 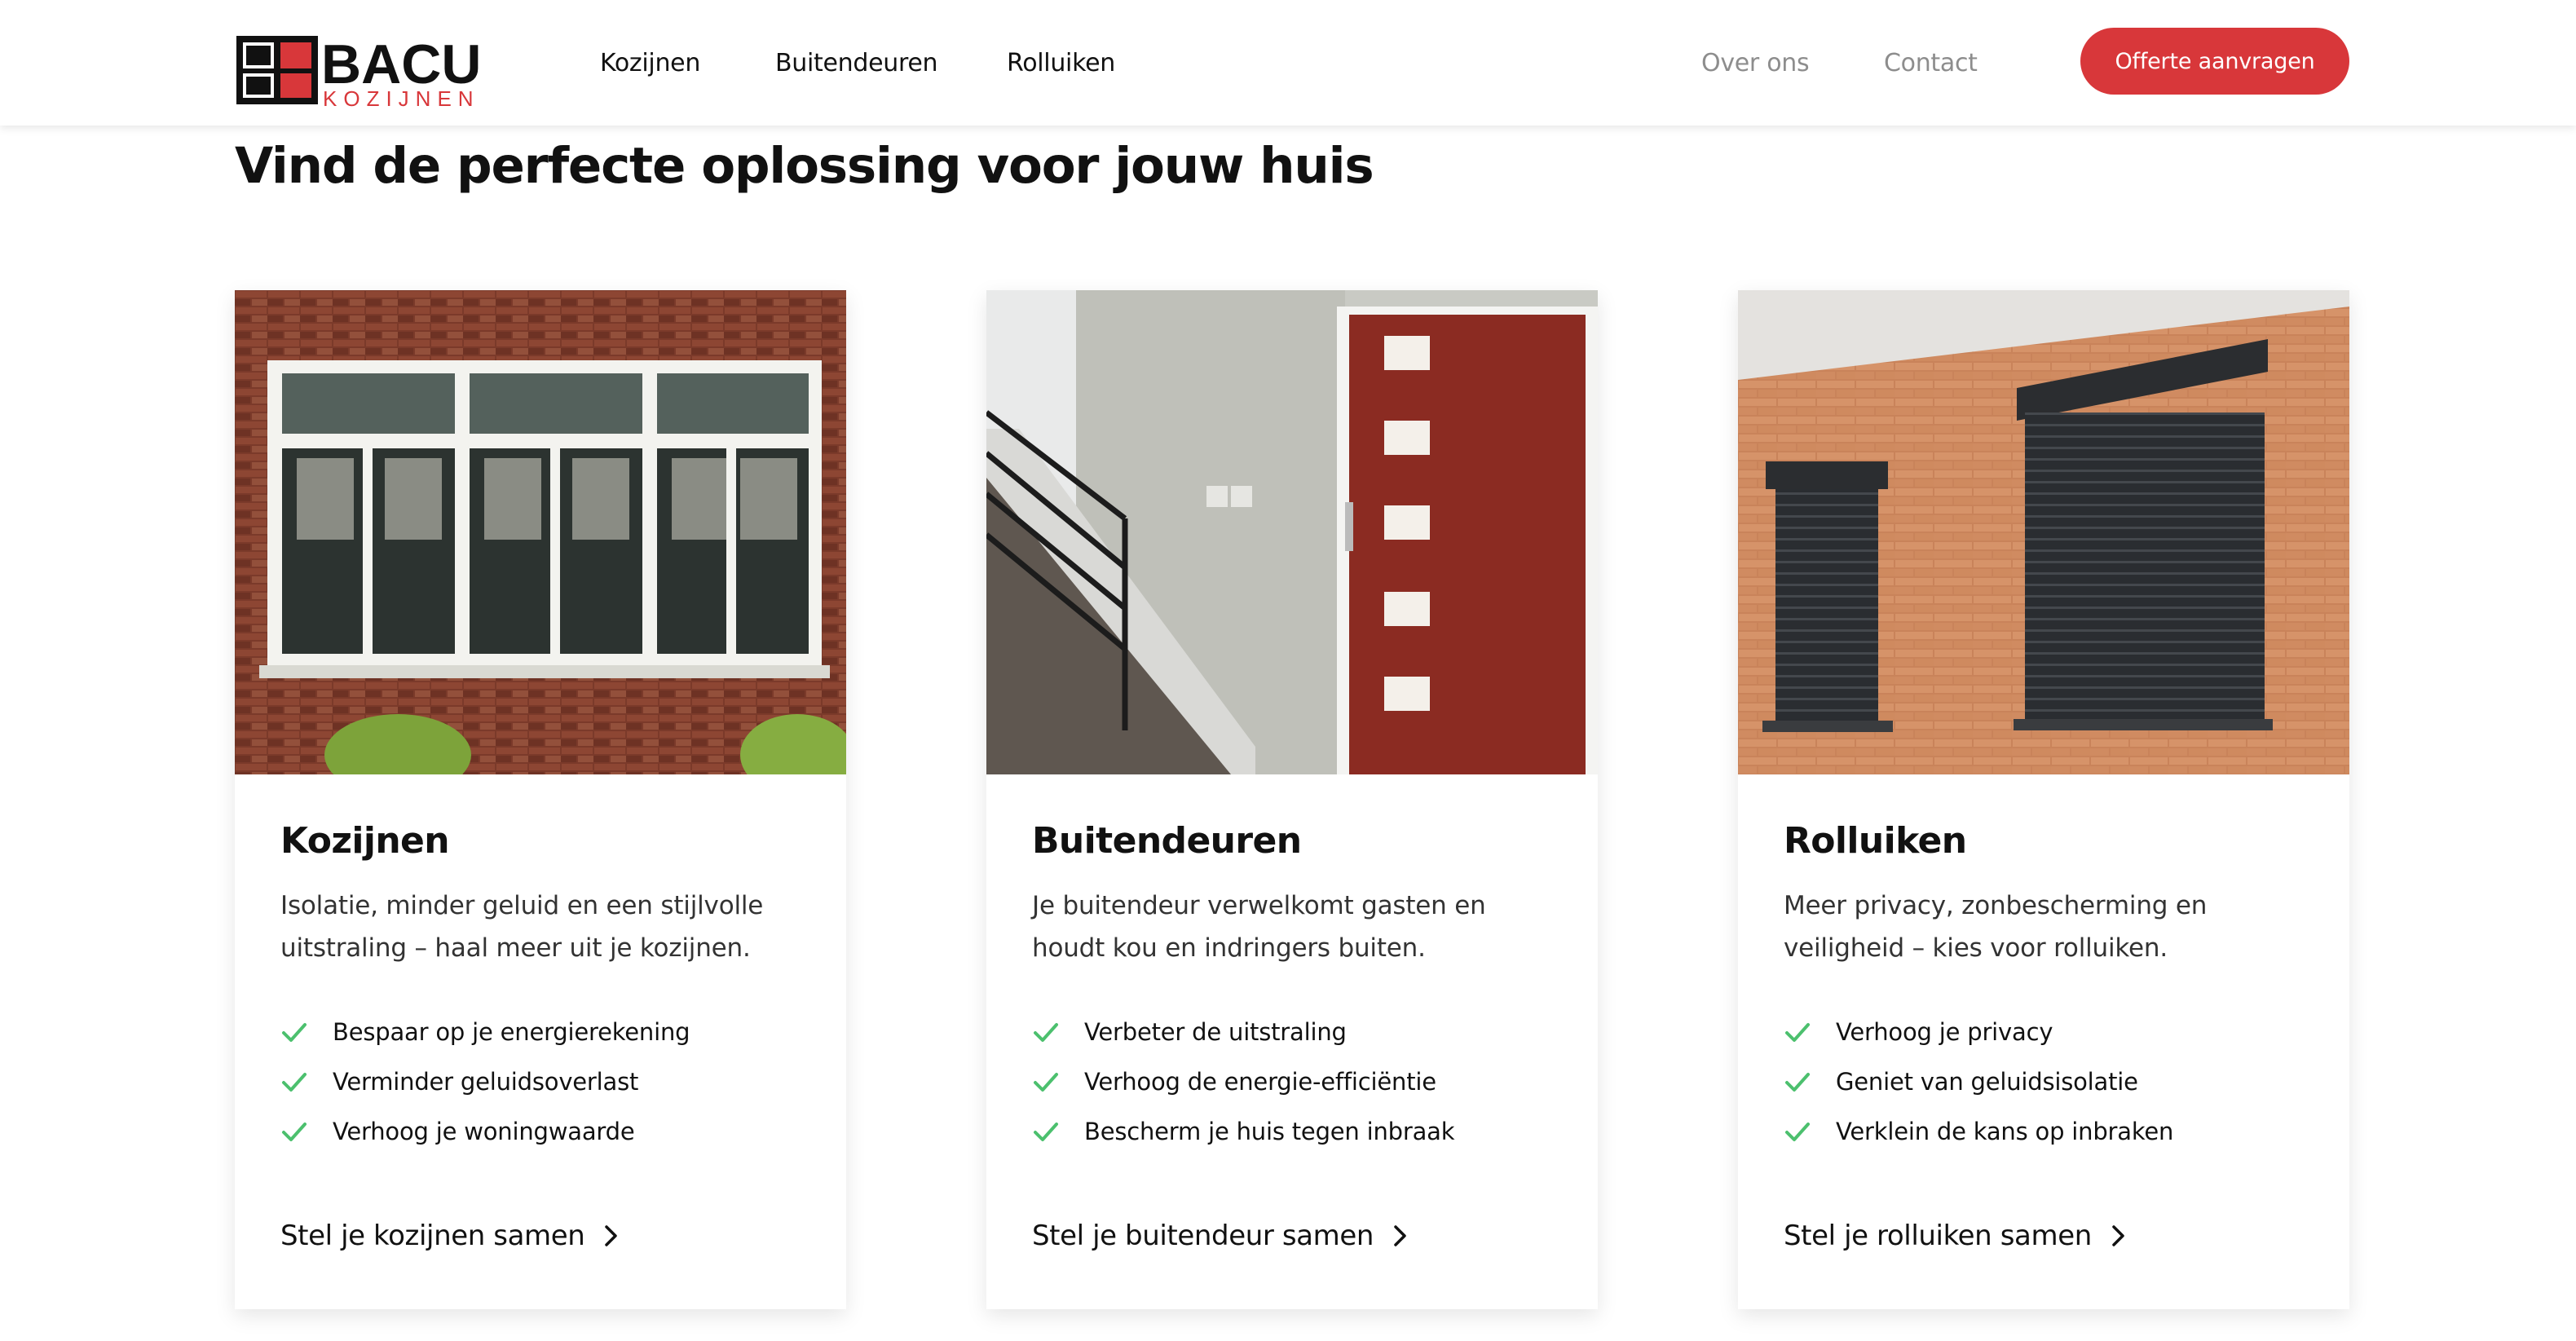 What do you see at coordinates (365, 841) in the screenshot?
I see `card-title: Kozijnen` at bounding box center [365, 841].